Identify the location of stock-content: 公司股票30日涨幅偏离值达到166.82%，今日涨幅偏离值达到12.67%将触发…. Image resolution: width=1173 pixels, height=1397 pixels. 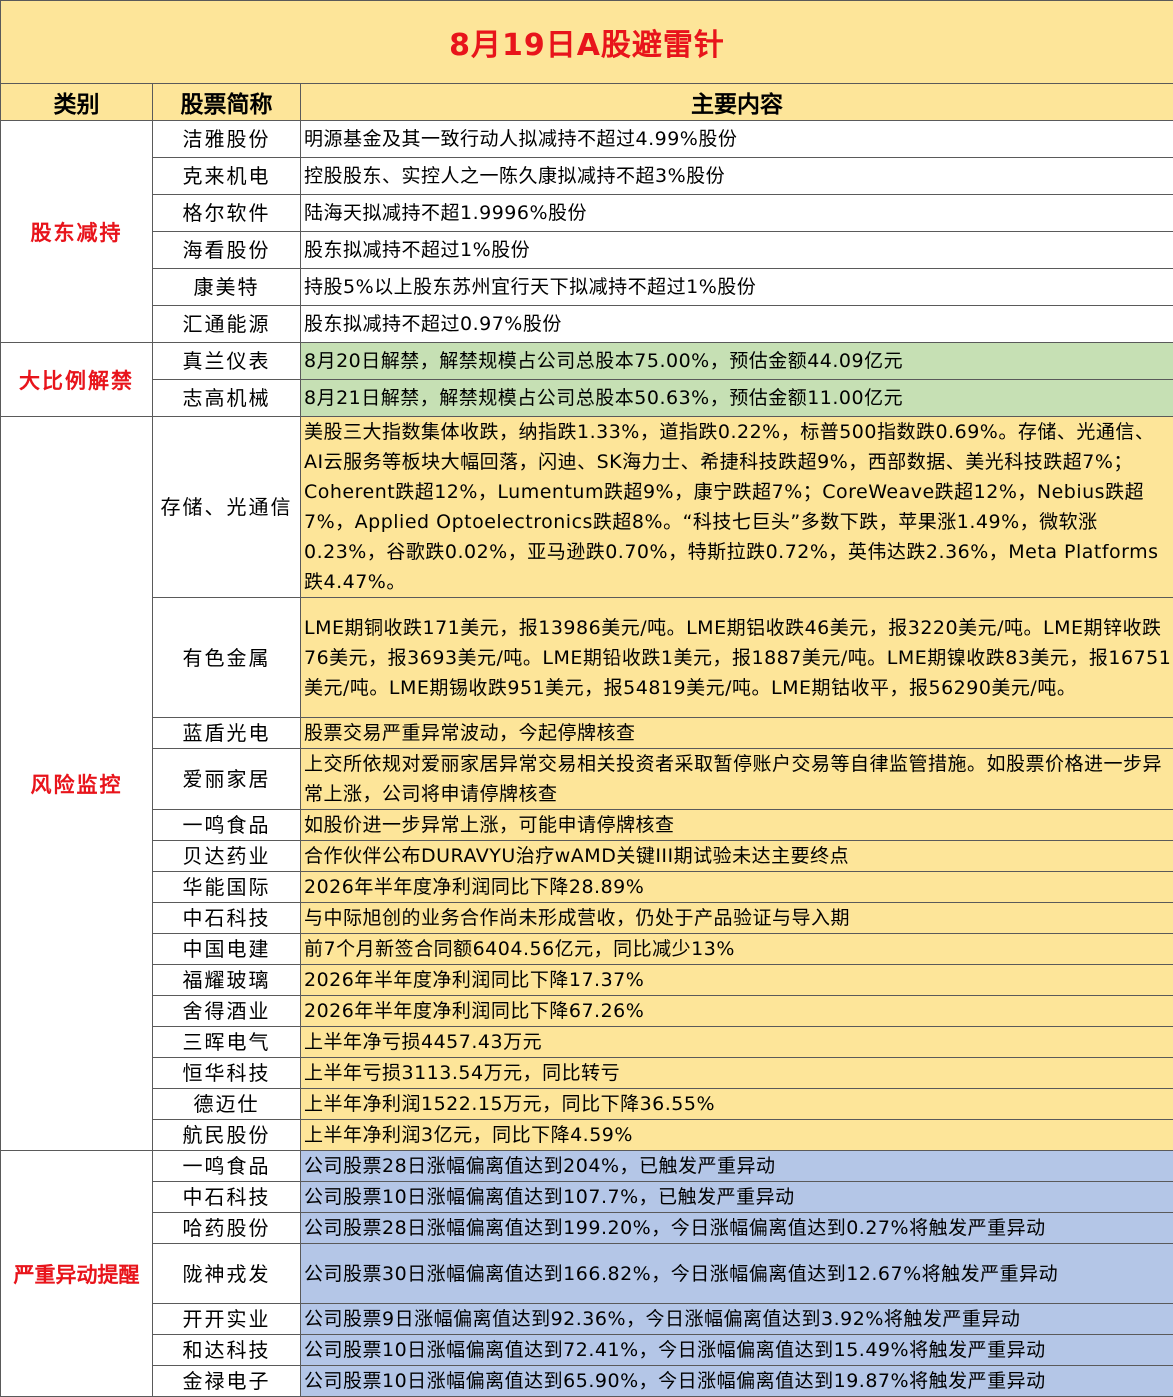
(737, 1274).